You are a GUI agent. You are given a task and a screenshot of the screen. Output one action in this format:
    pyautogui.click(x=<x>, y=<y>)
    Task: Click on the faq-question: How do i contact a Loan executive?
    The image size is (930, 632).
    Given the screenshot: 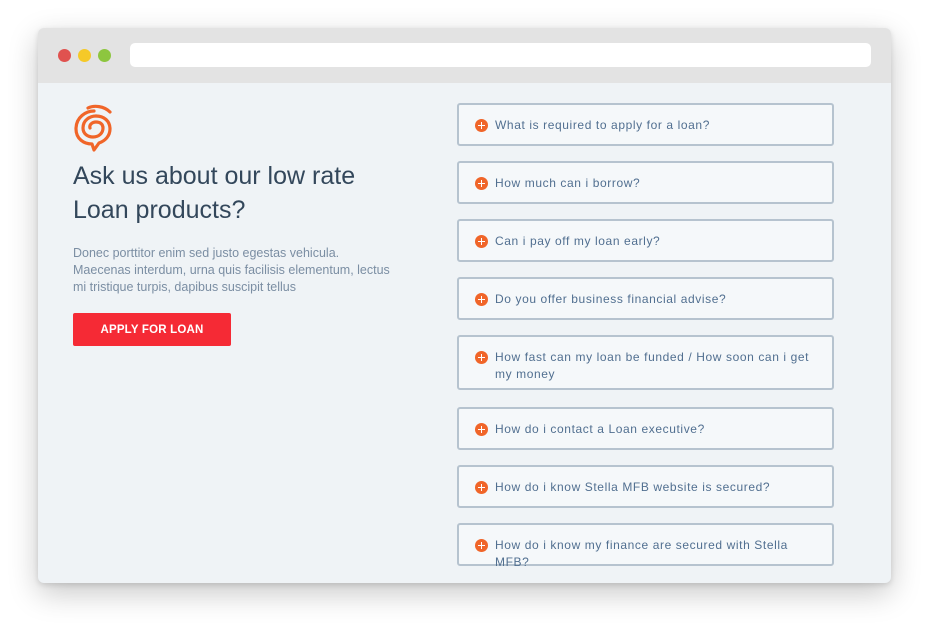 What is the action you would take?
    pyautogui.click(x=600, y=429)
    